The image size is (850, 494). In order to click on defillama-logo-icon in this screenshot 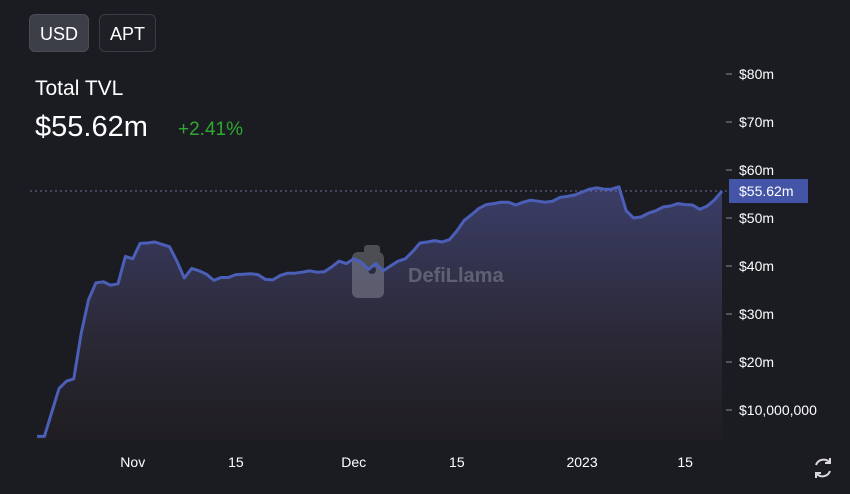, I will do `click(368, 271)`.